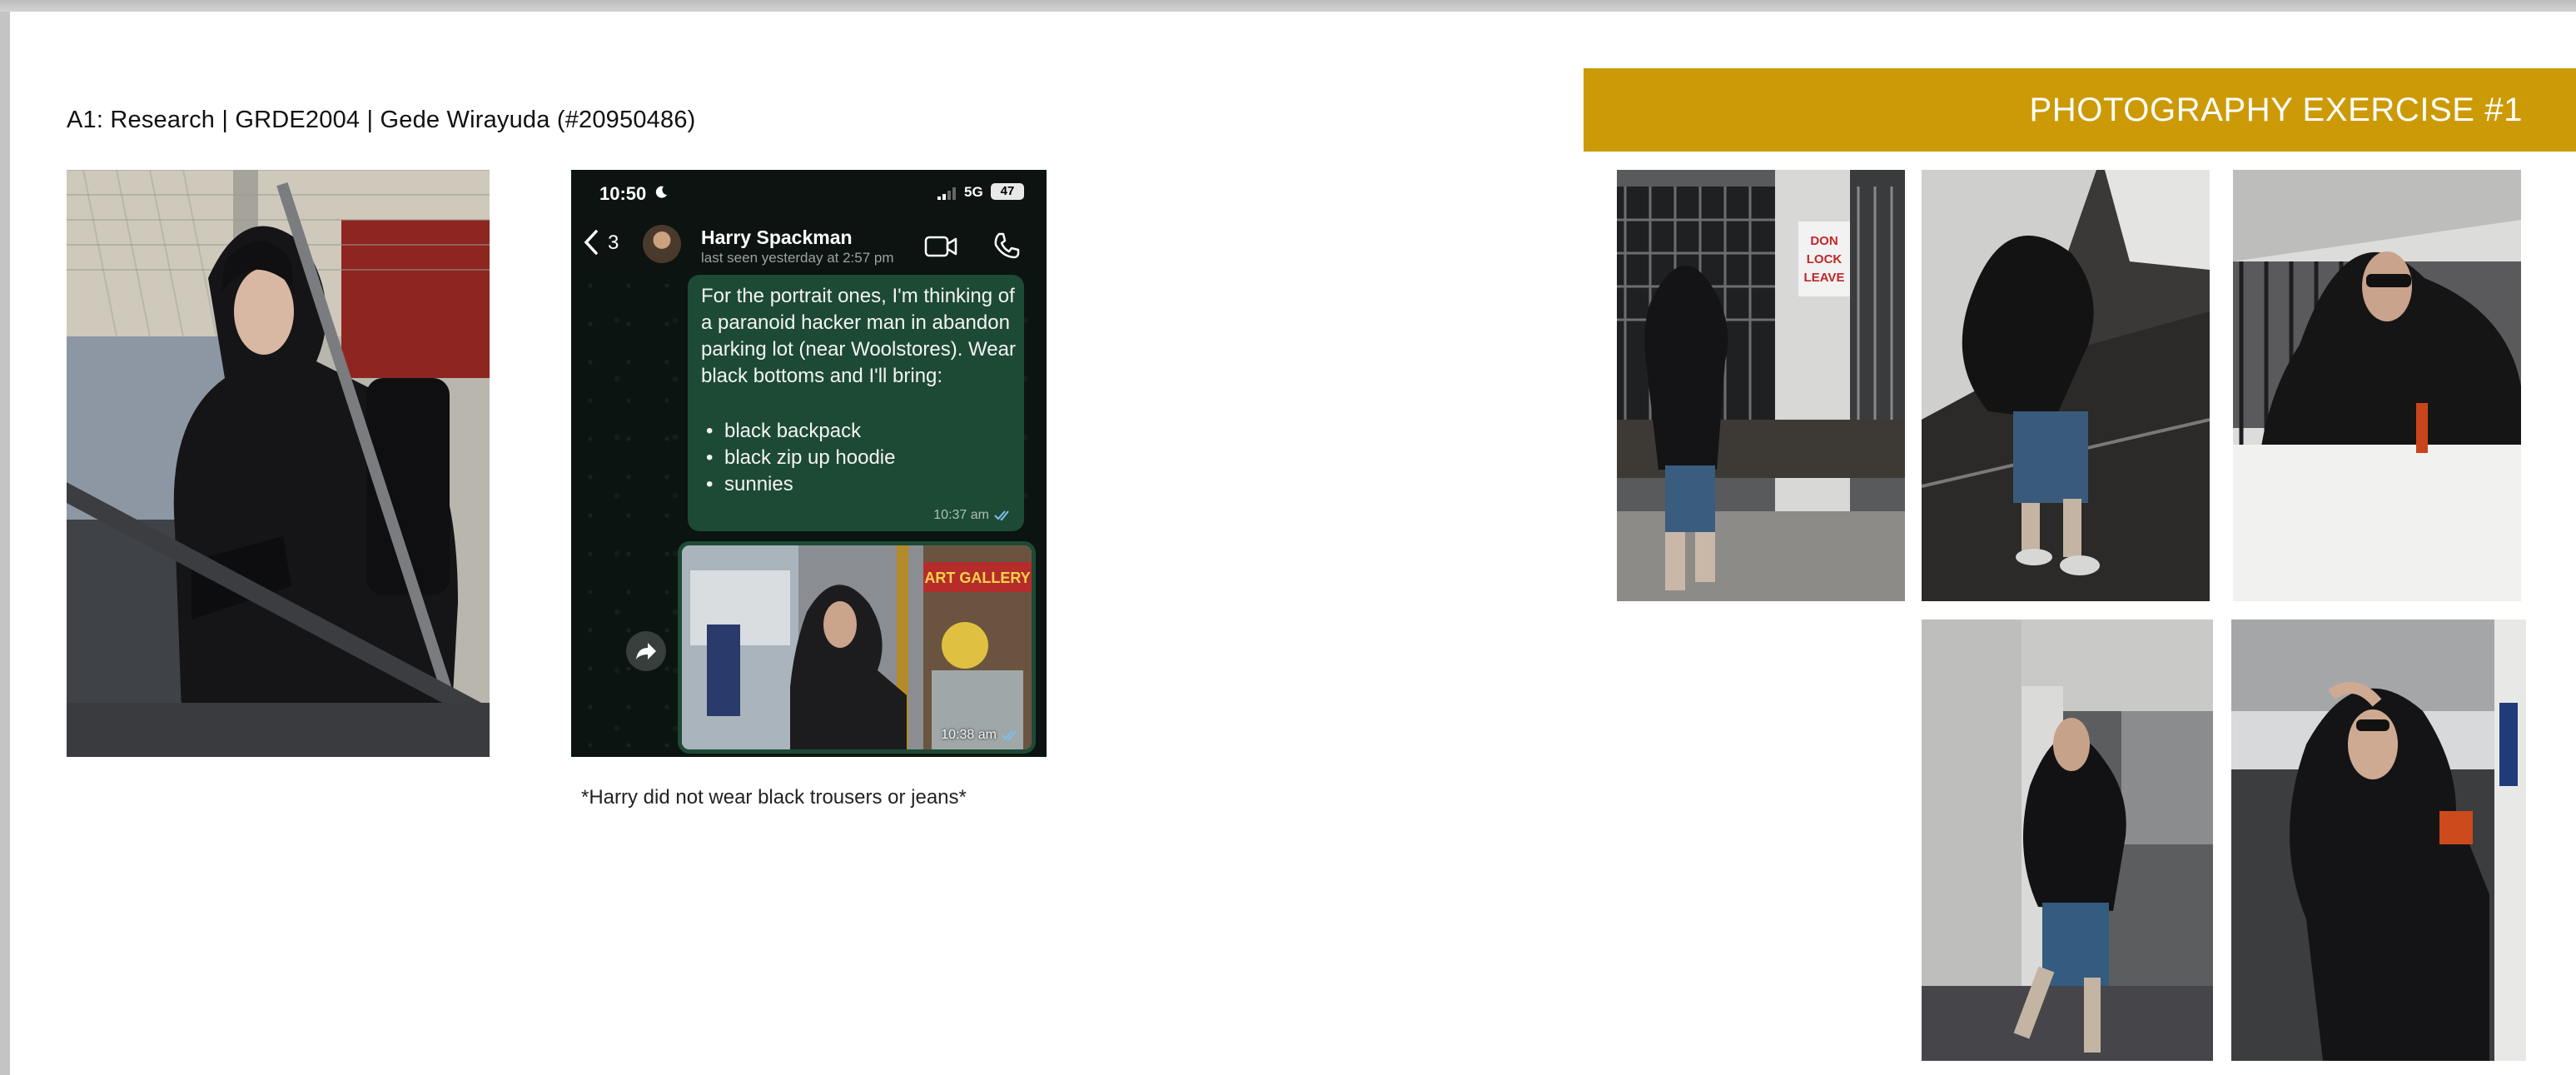  I want to click on network-label: 5G, so click(973, 192).